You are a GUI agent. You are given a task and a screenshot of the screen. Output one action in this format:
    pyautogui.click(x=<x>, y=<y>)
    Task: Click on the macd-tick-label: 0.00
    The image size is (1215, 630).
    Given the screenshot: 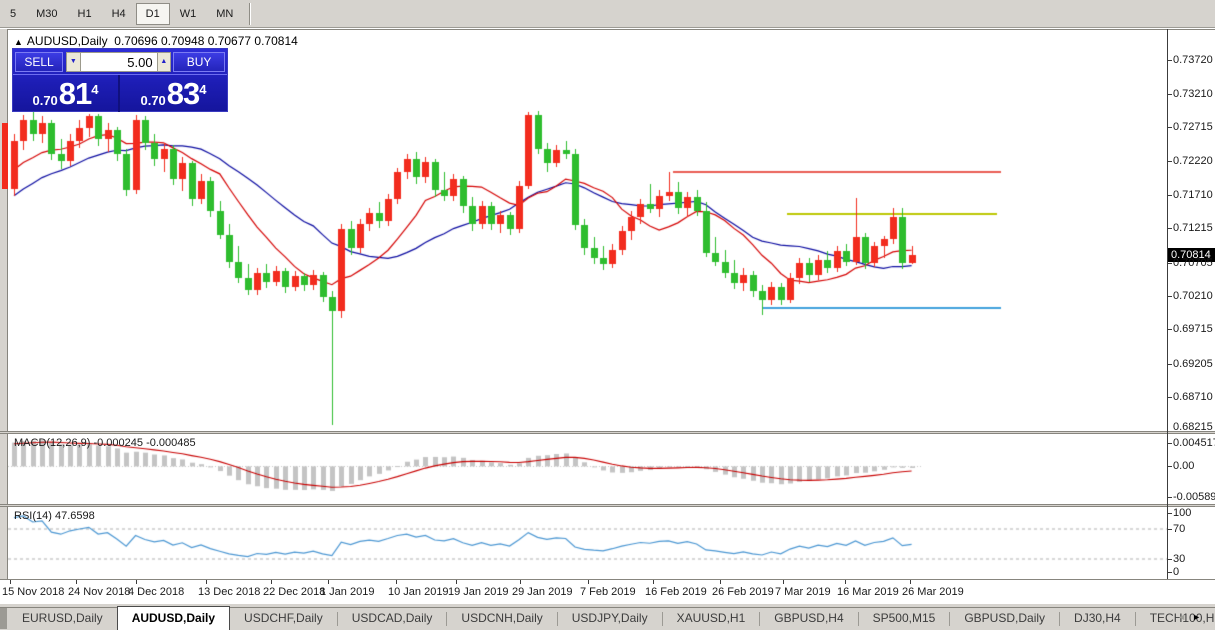 What is the action you would take?
    pyautogui.click(x=1184, y=466)
    